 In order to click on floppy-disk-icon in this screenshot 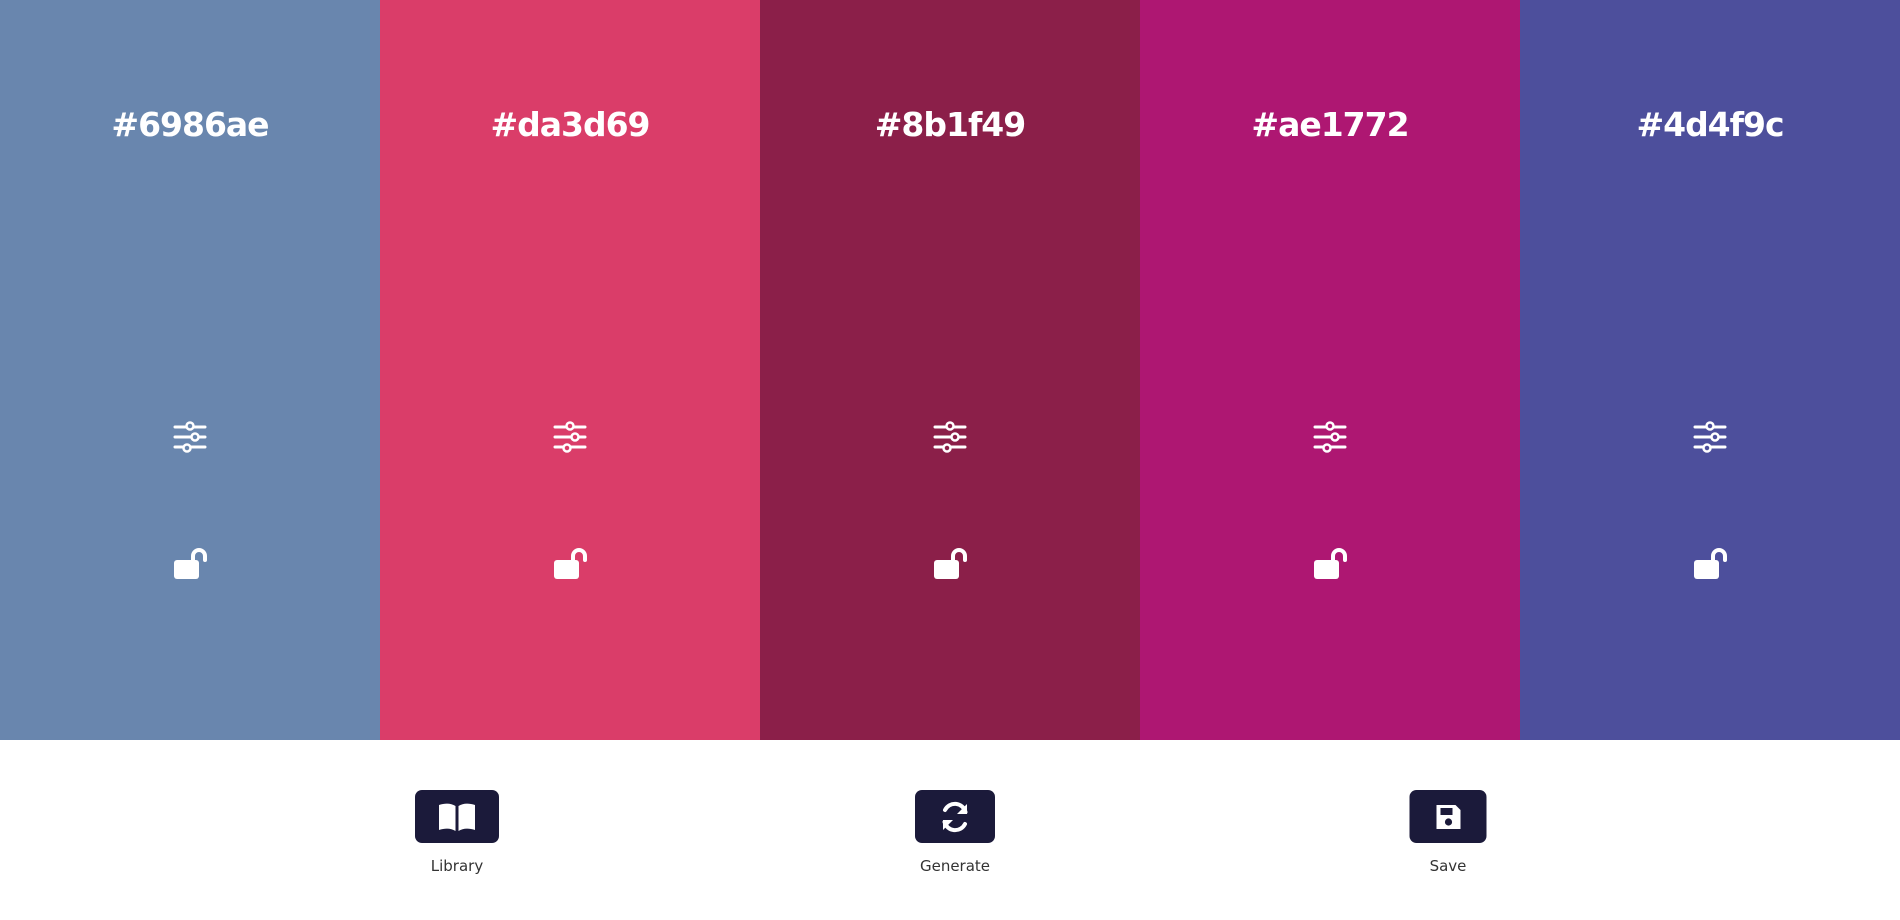, I will do `click(1448, 816)`.